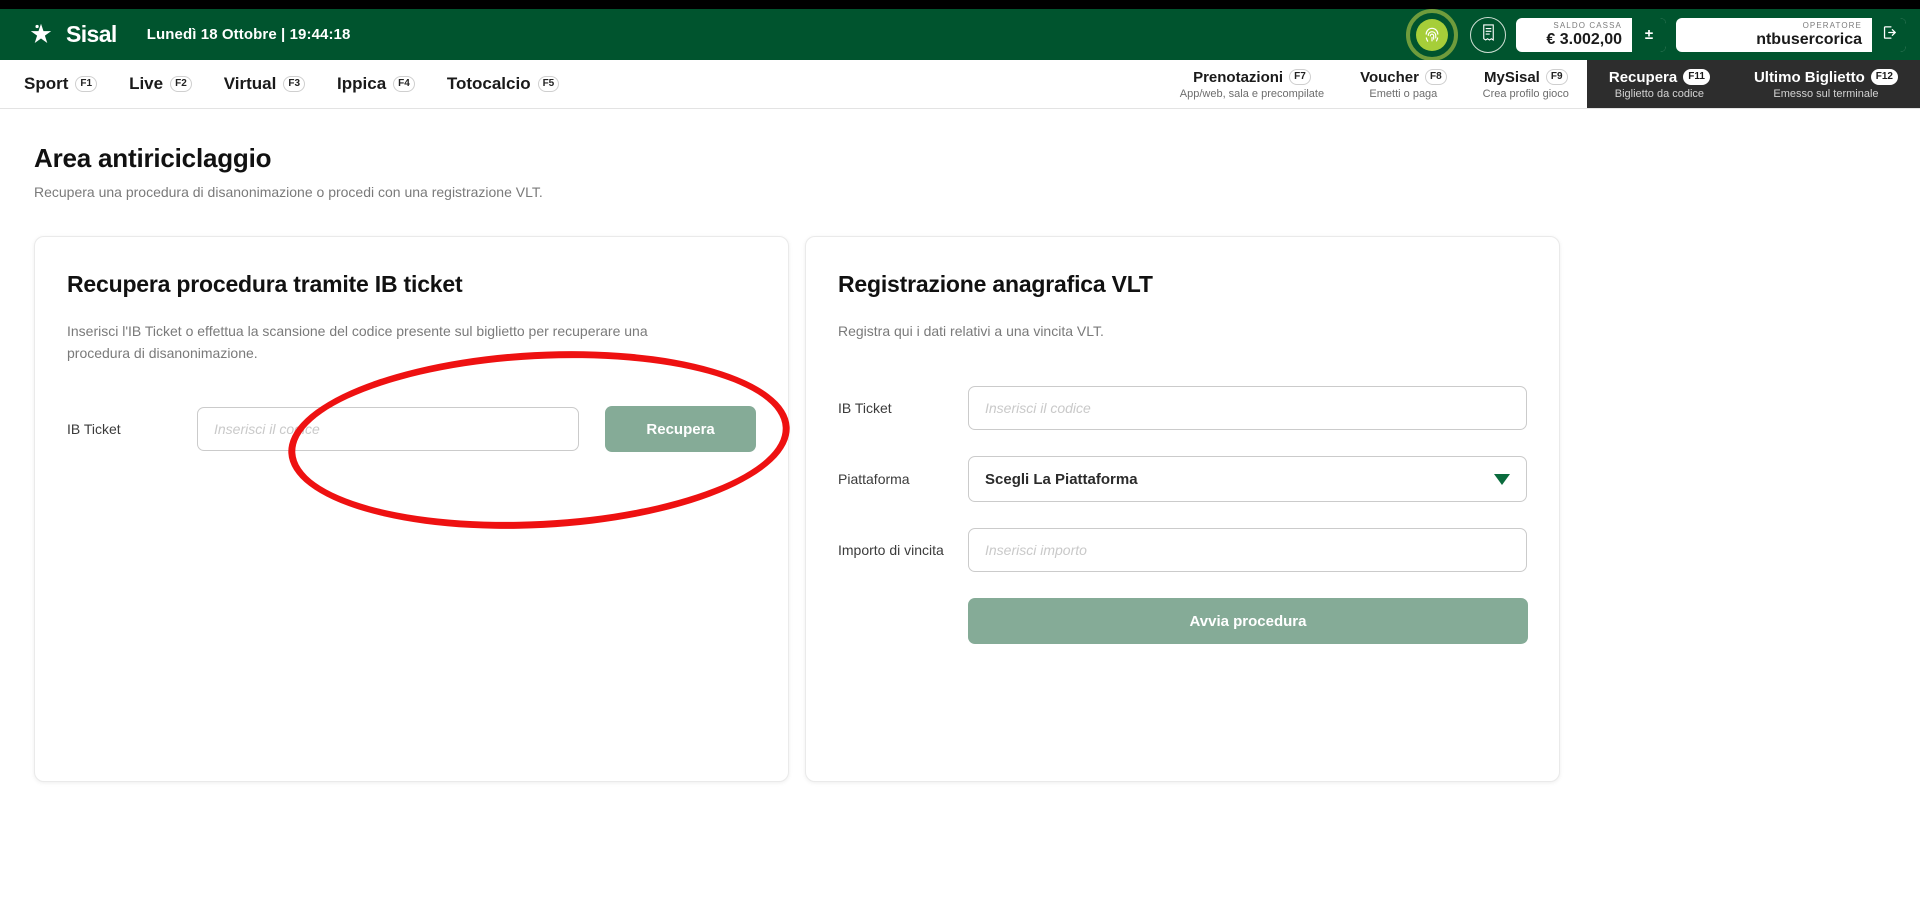 The width and height of the screenshot is (1920, 901). I want to click on nav-item-recupera: Recupera F11 Biglietto da codice, so click(1659, 84).